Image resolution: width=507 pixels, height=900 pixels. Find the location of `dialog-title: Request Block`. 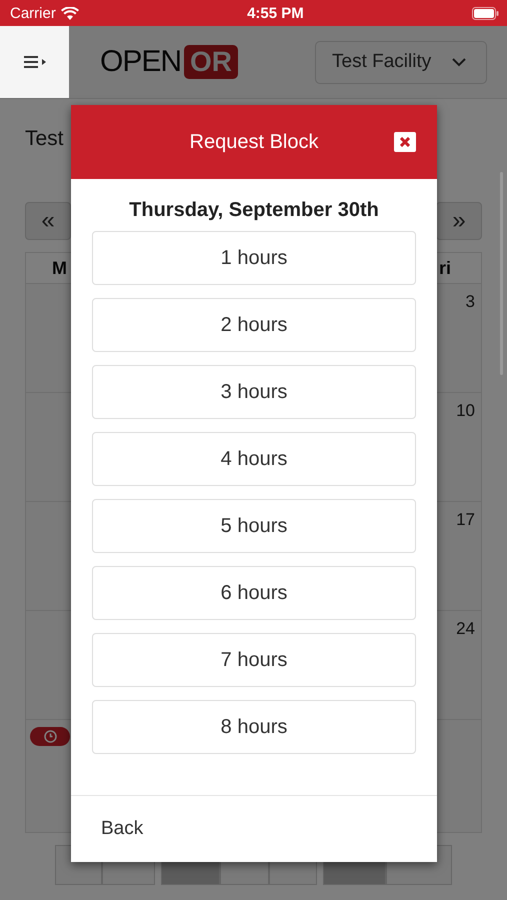

dialog-title: Request Block is located at coordinates (254, 142).